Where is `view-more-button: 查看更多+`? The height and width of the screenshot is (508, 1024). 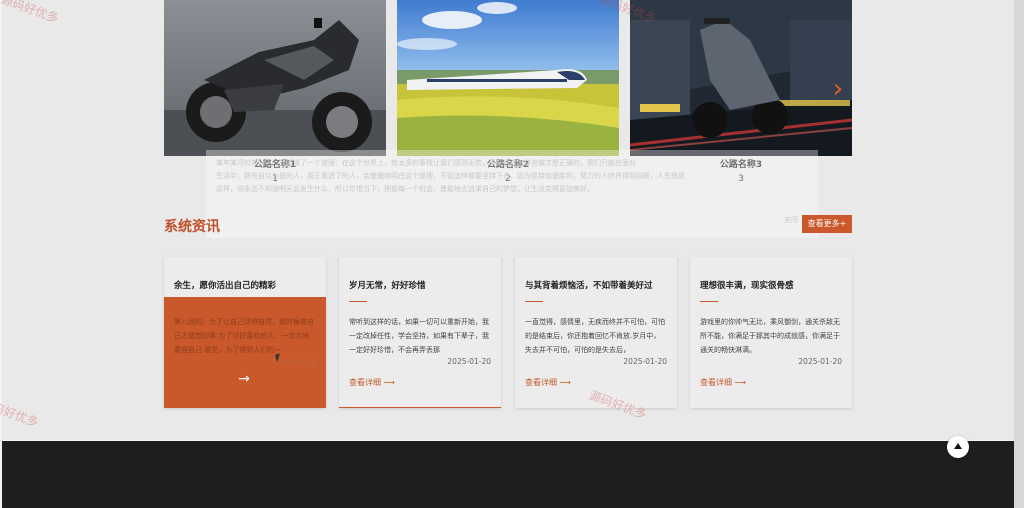
view-more-button: 查看更多+ is located at coordinates (827, 224).